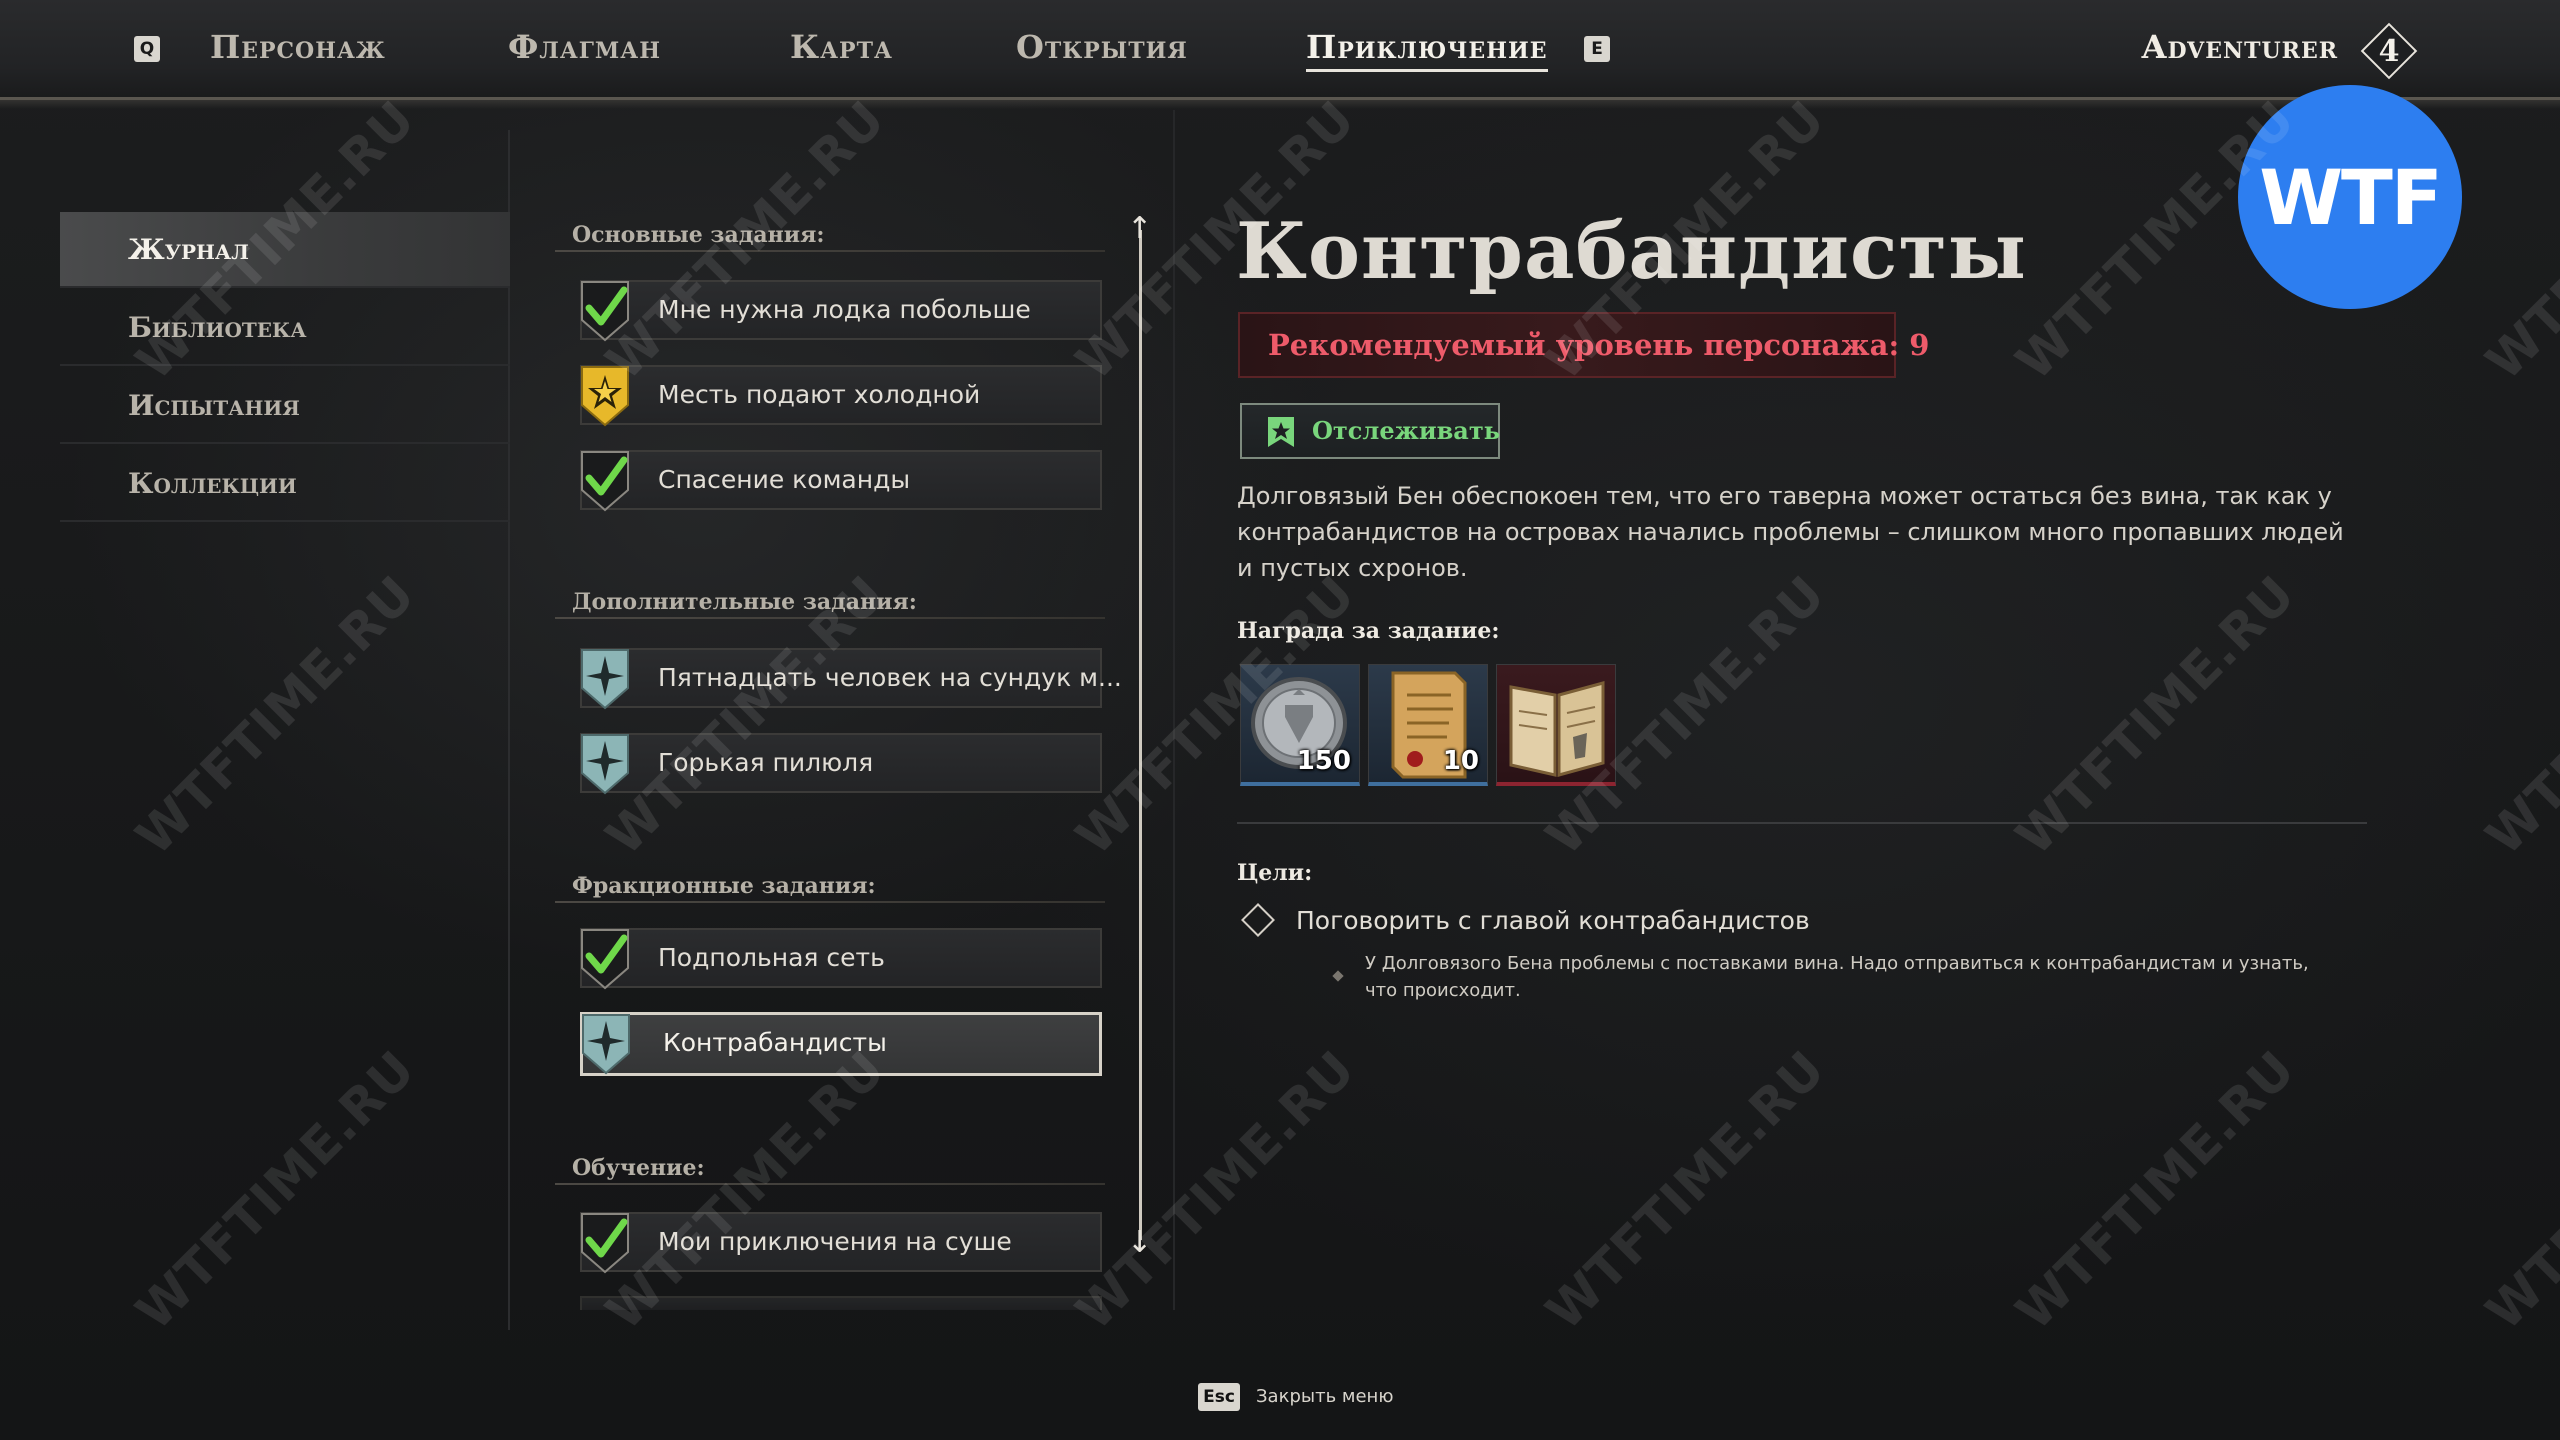 Image resolution: width=2560 pixels, height=1440 pixels. I want to click on section-title-tutorial: Обучение:, so click(638, 1168).